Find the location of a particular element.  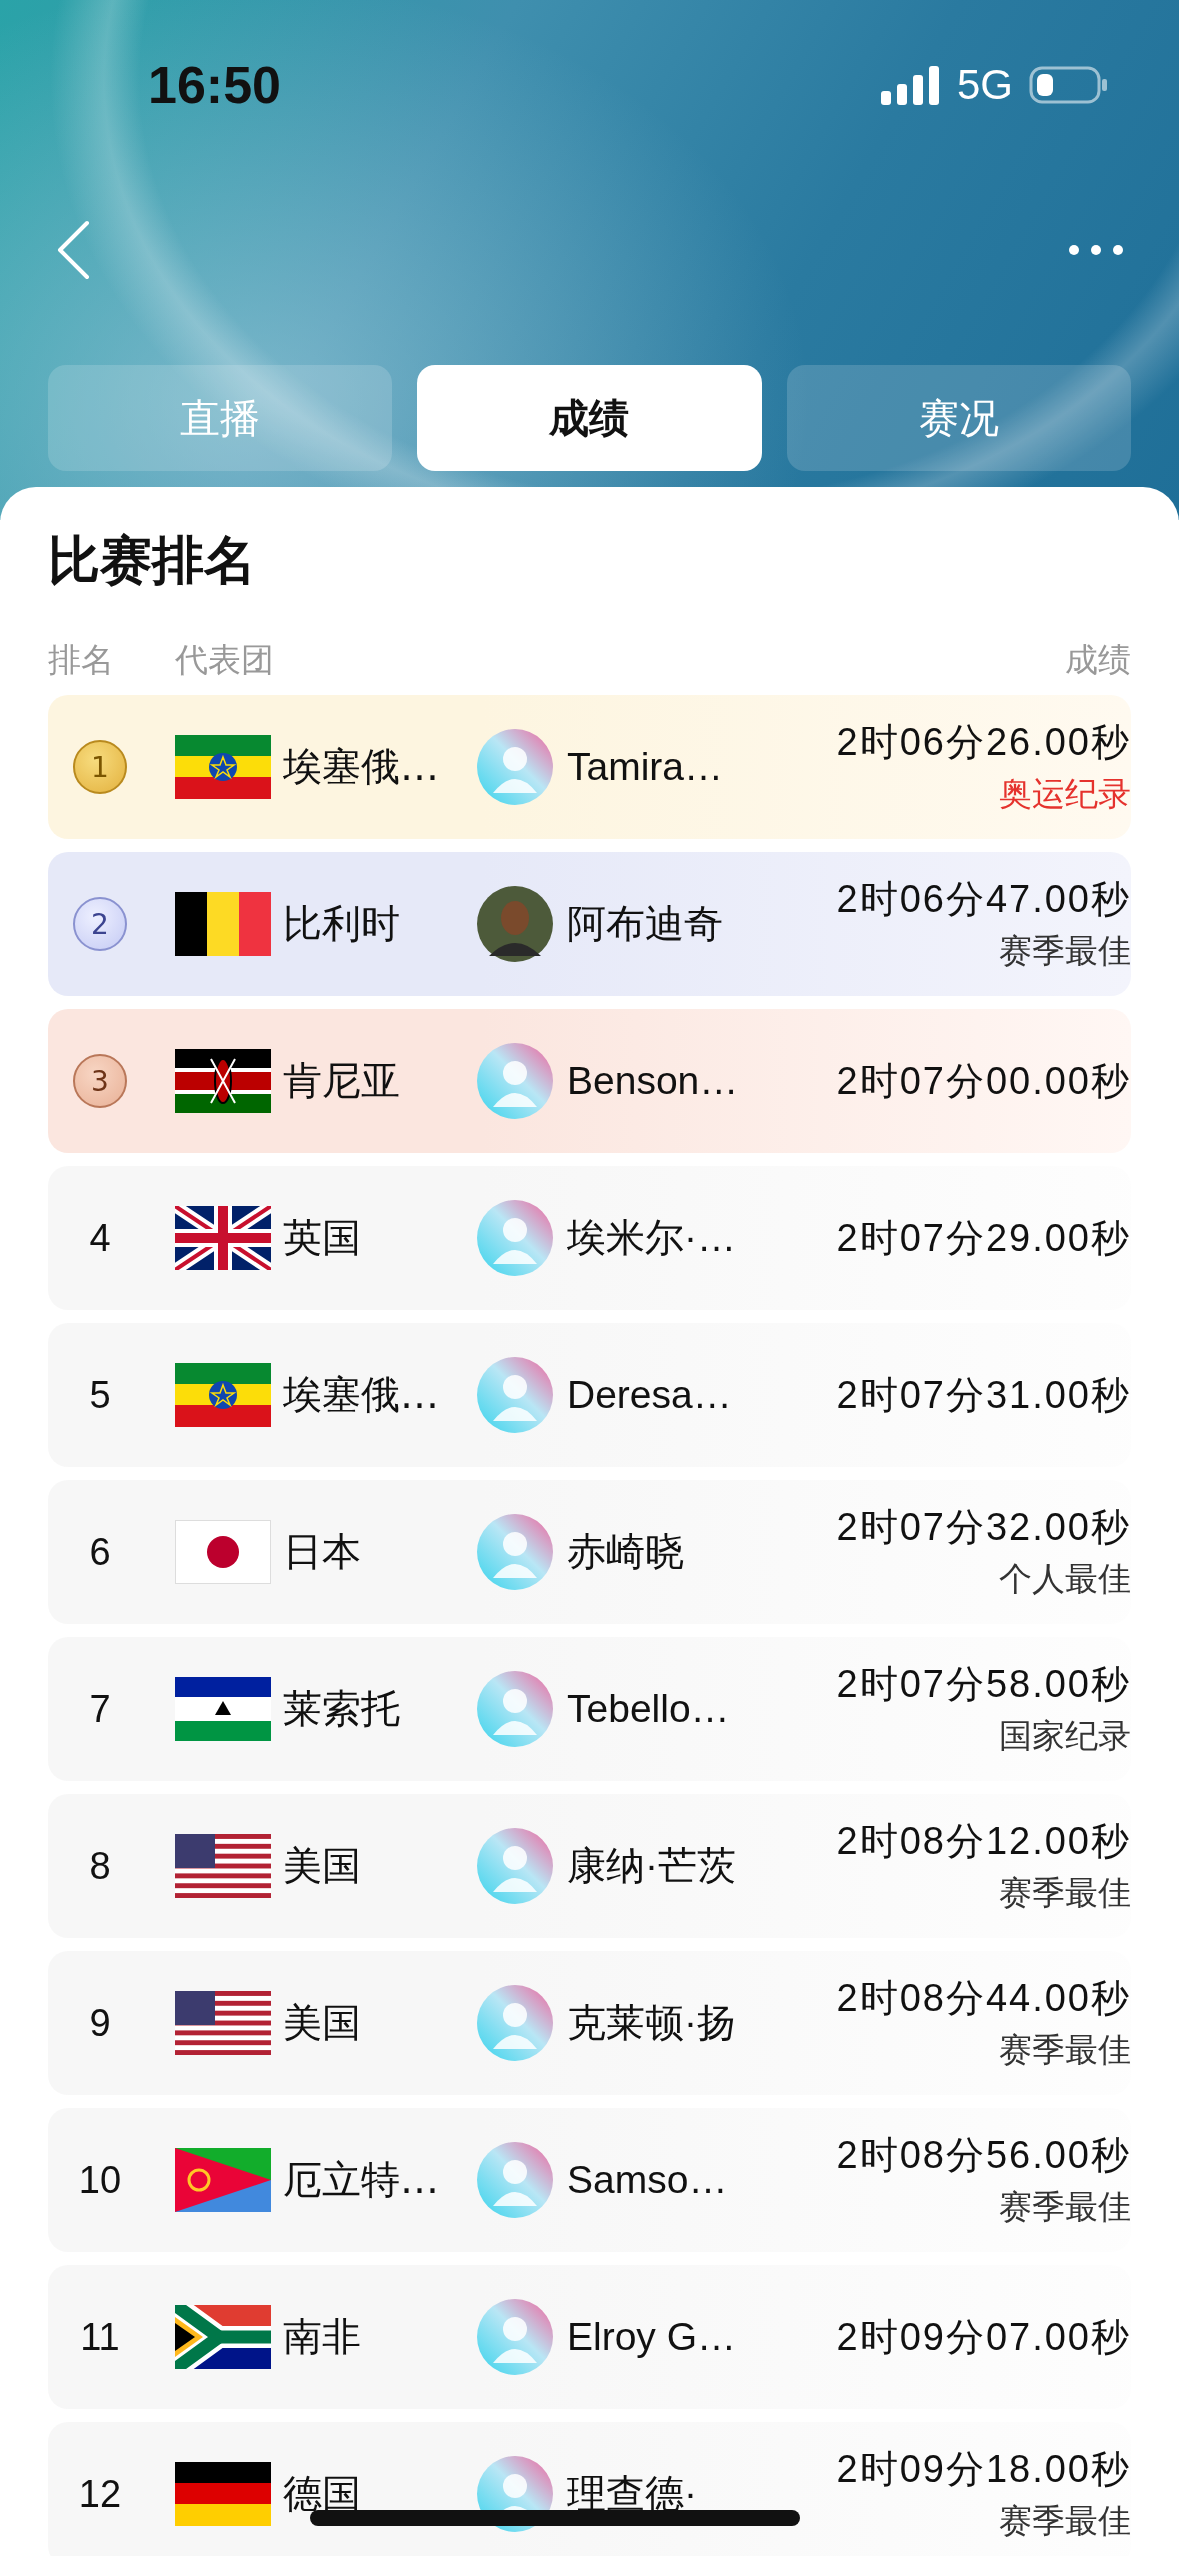

tab: 成绩 is located at coordinates (589, 418).